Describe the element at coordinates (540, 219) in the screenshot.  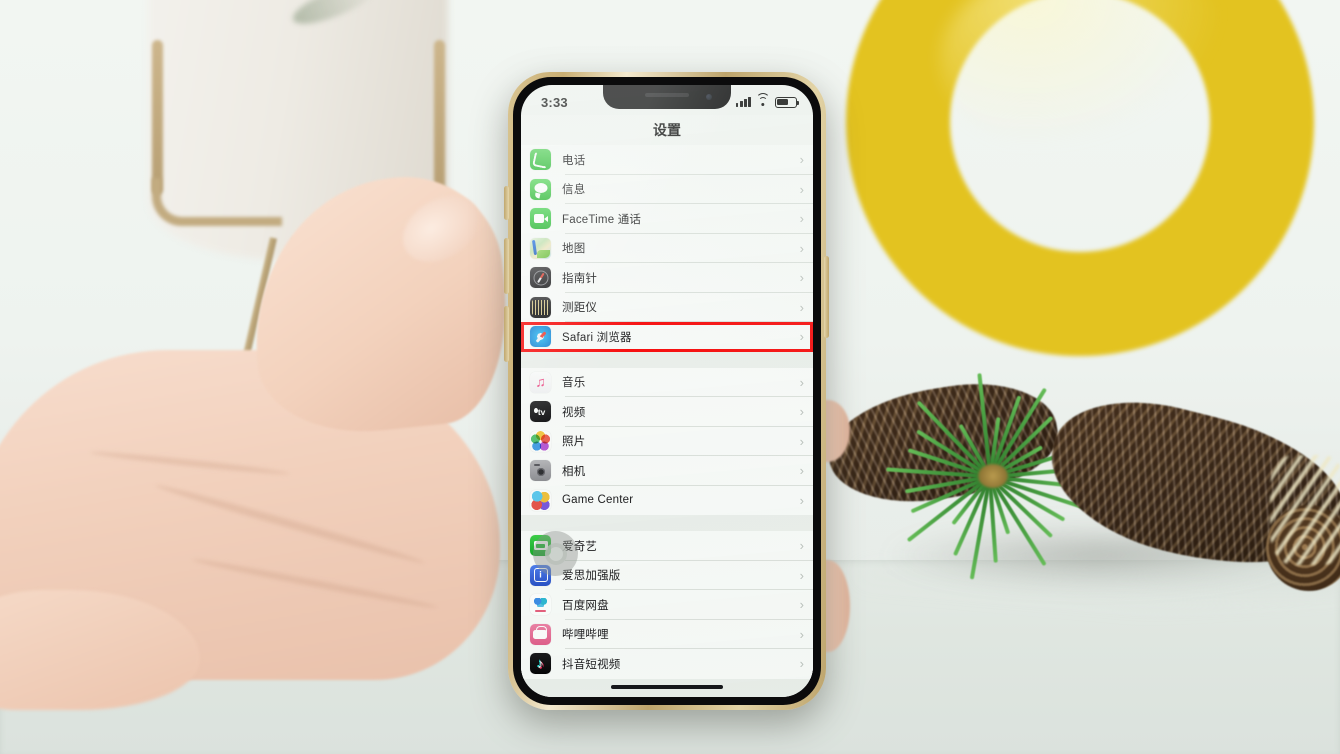
I see `facetime-app-icon` at that location.